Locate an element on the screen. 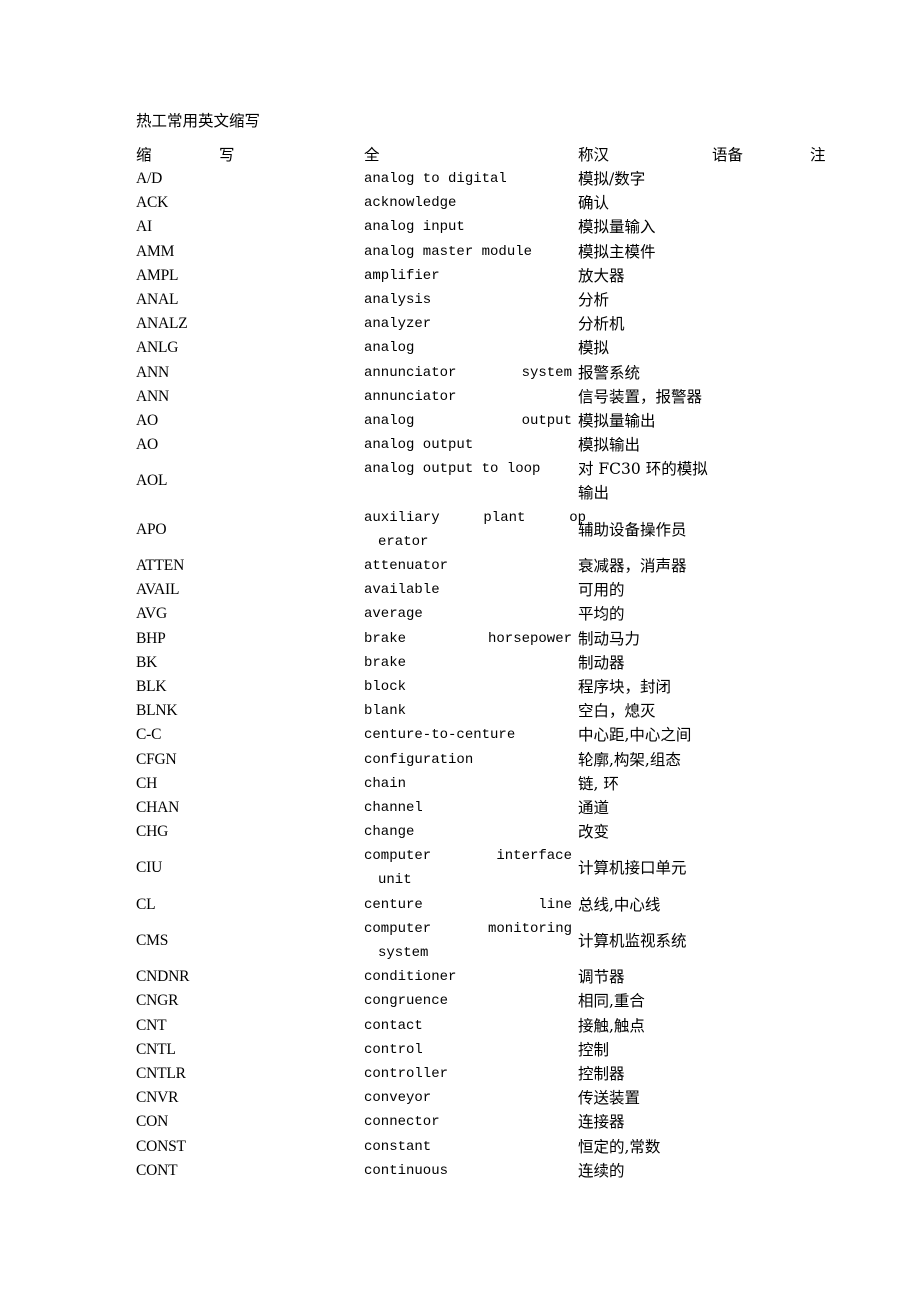 Image resolution: width=920 pixels, height=1302 pixels. cell-full-name: conveyor is located at coordinates (398, 1098).